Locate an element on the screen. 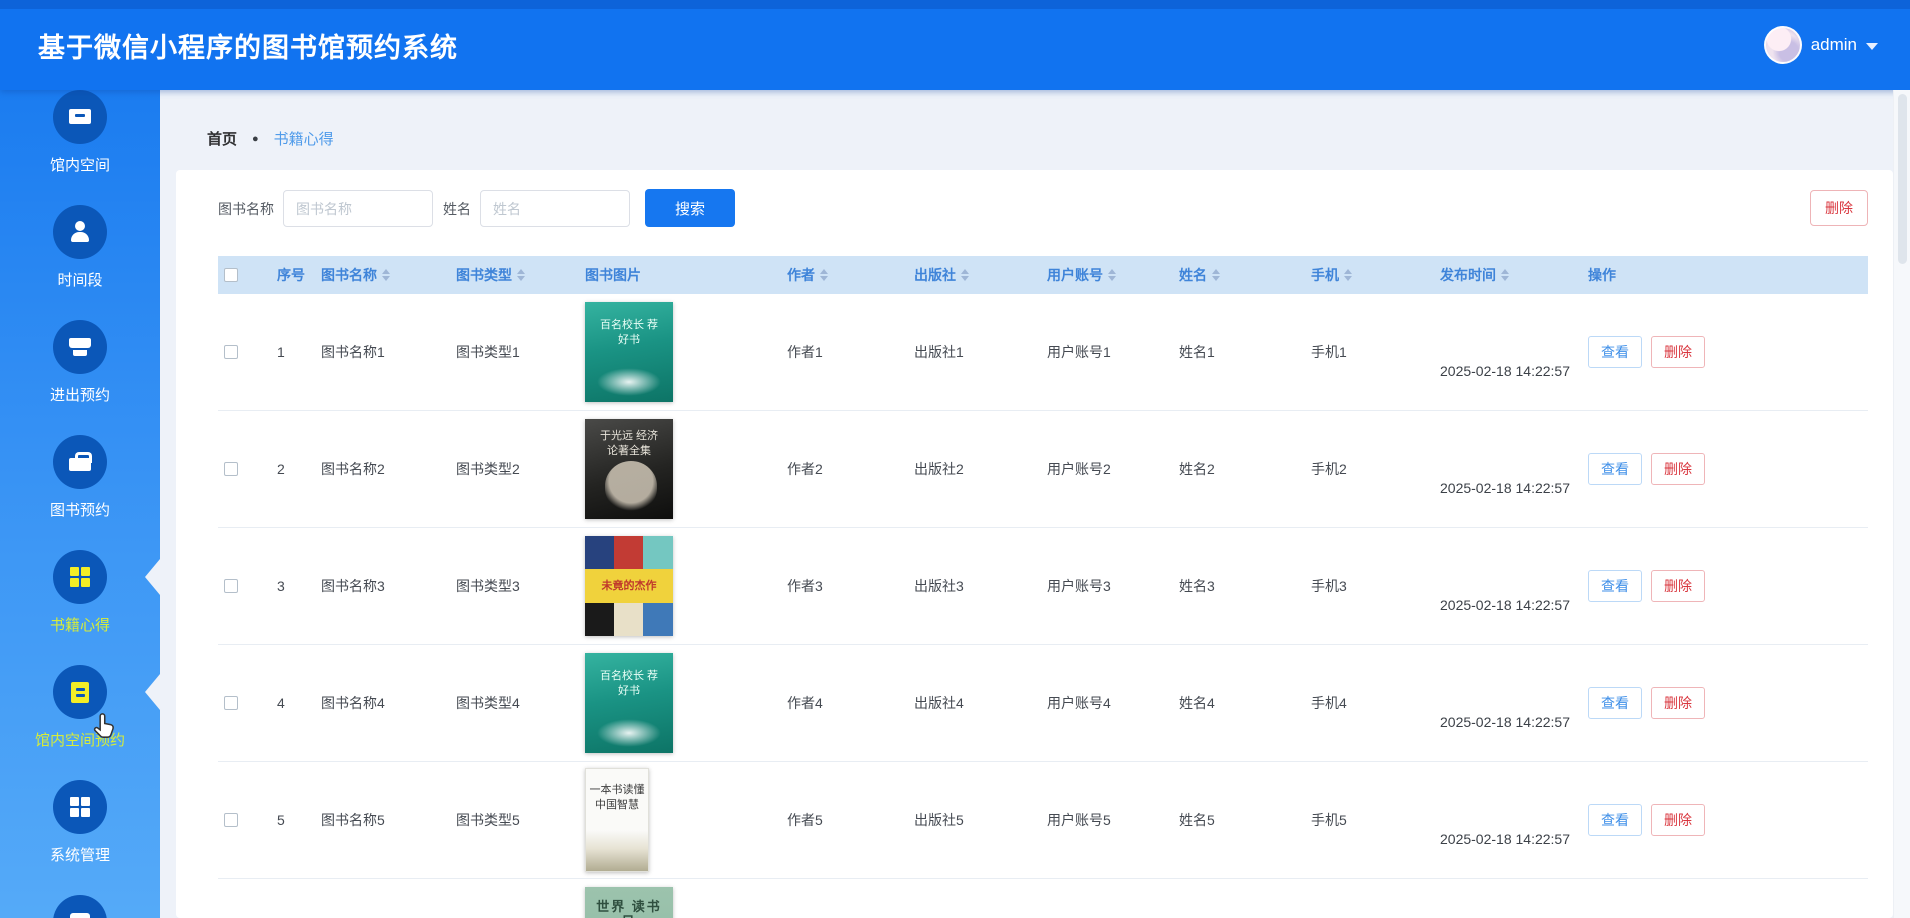  scrollbar-thumb is located at coordinates (1902, 179).